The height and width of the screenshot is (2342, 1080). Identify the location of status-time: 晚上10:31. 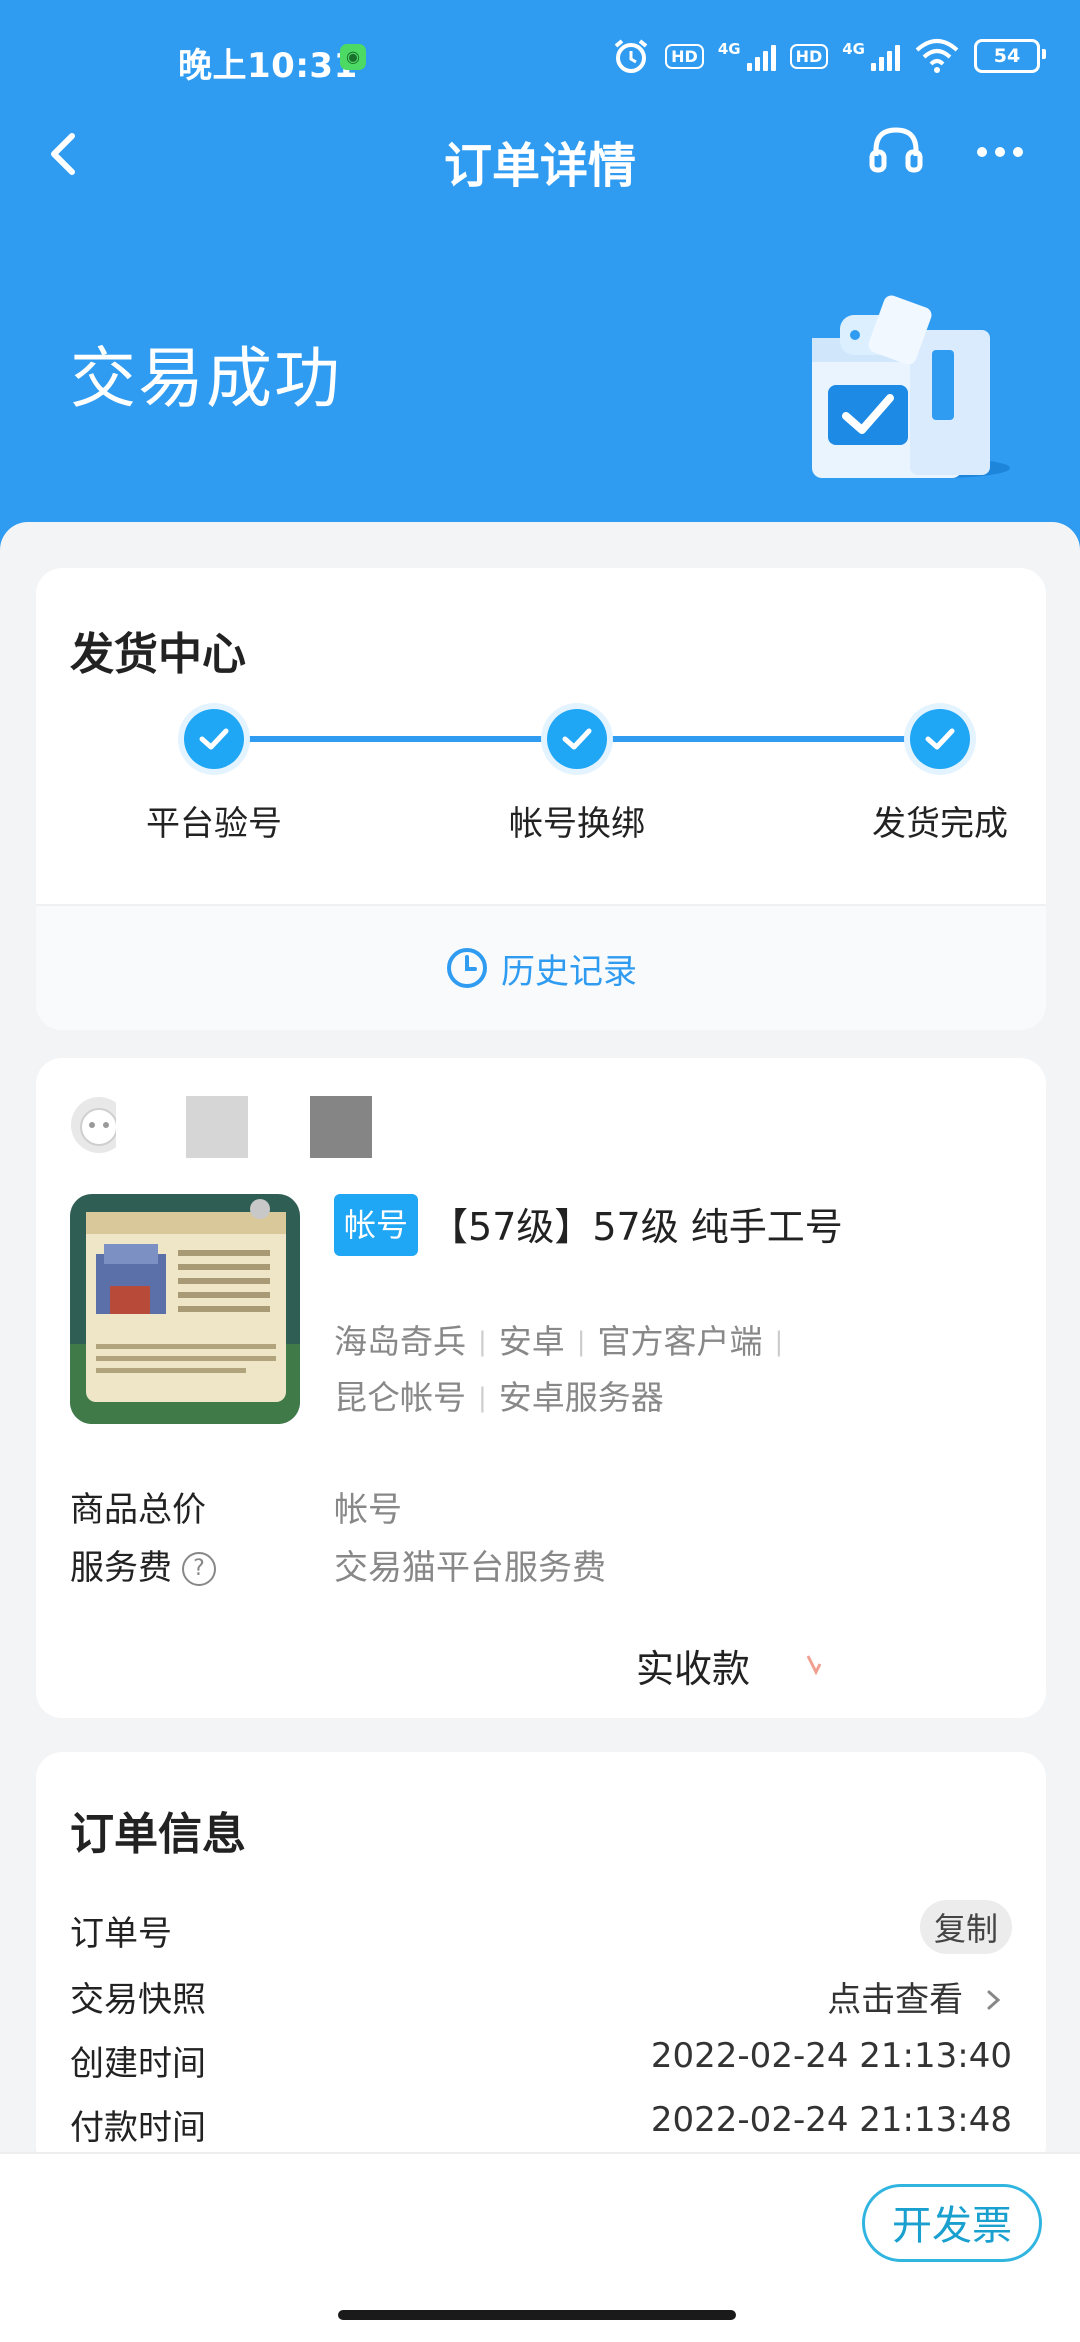
(268, 66).